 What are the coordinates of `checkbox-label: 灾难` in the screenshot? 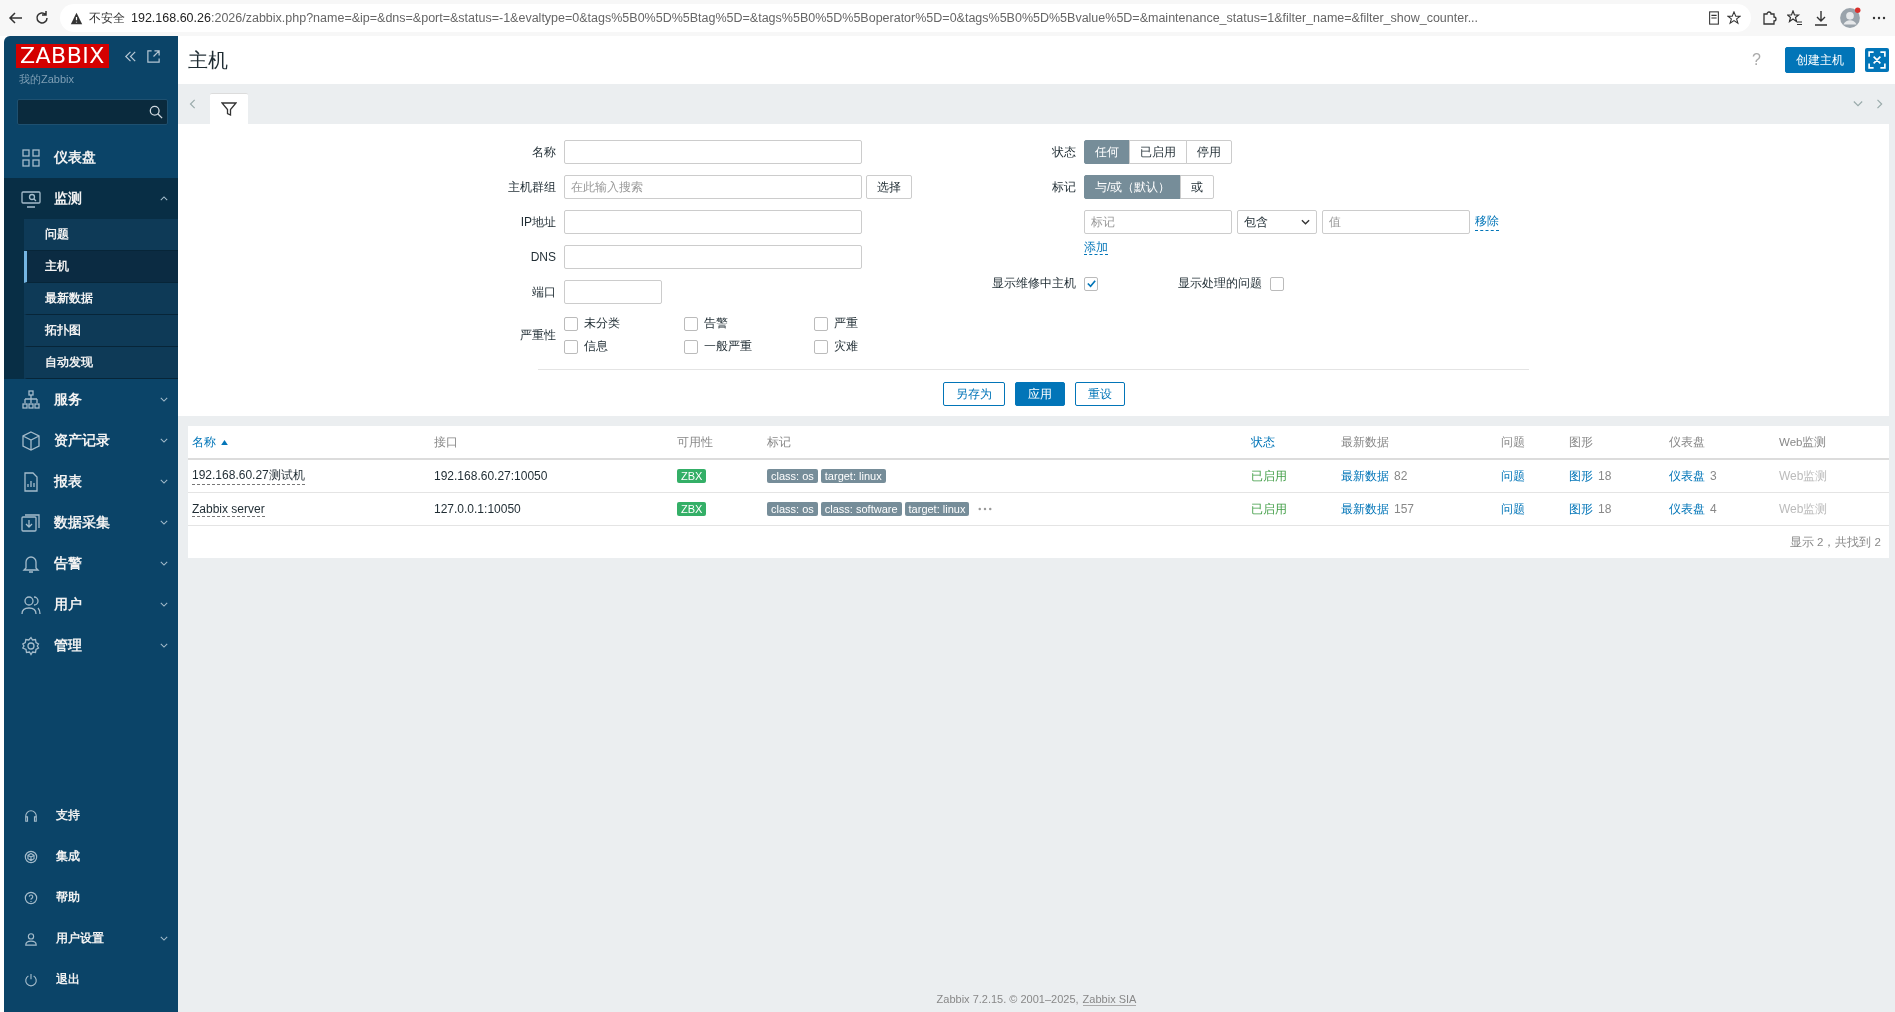 It's located at (846, 346).